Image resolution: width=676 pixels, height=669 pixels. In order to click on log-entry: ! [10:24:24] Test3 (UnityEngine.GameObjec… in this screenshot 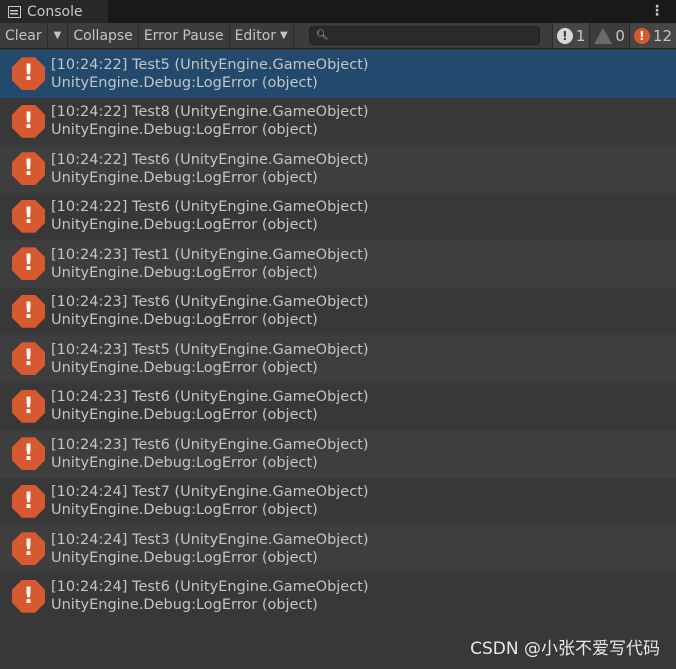, I will do `click(338, 549)`.